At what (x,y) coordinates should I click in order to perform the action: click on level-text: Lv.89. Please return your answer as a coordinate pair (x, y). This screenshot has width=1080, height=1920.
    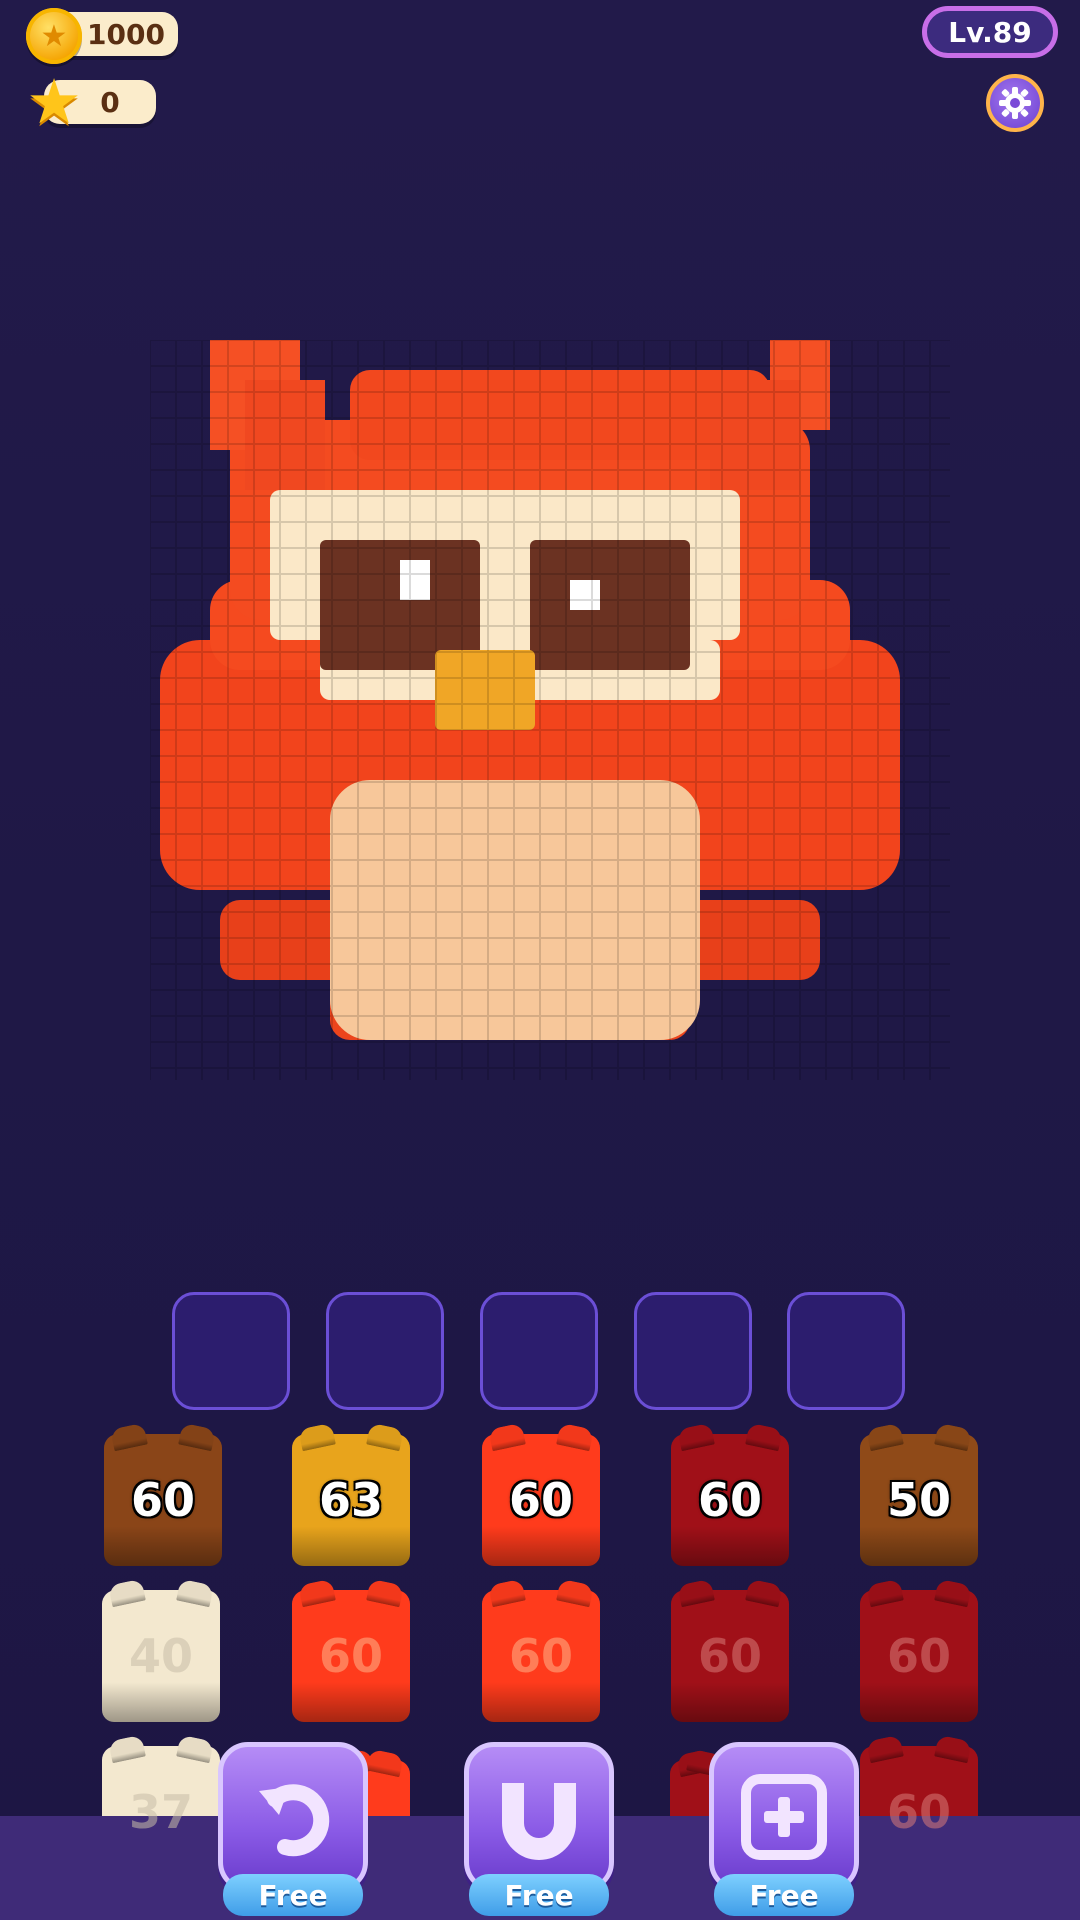
    Looking at the image, I should click on (990, 32).